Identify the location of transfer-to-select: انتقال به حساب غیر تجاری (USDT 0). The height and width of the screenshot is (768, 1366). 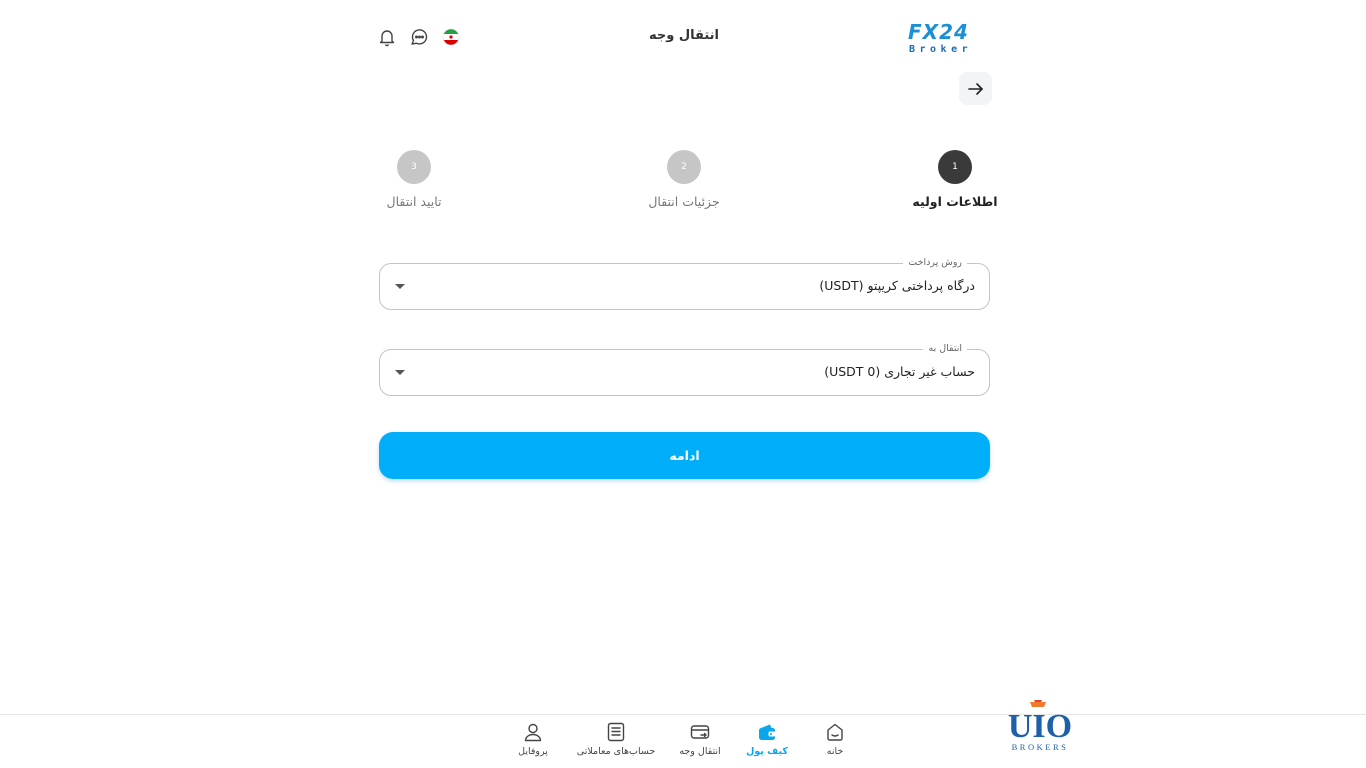
(684, 369).